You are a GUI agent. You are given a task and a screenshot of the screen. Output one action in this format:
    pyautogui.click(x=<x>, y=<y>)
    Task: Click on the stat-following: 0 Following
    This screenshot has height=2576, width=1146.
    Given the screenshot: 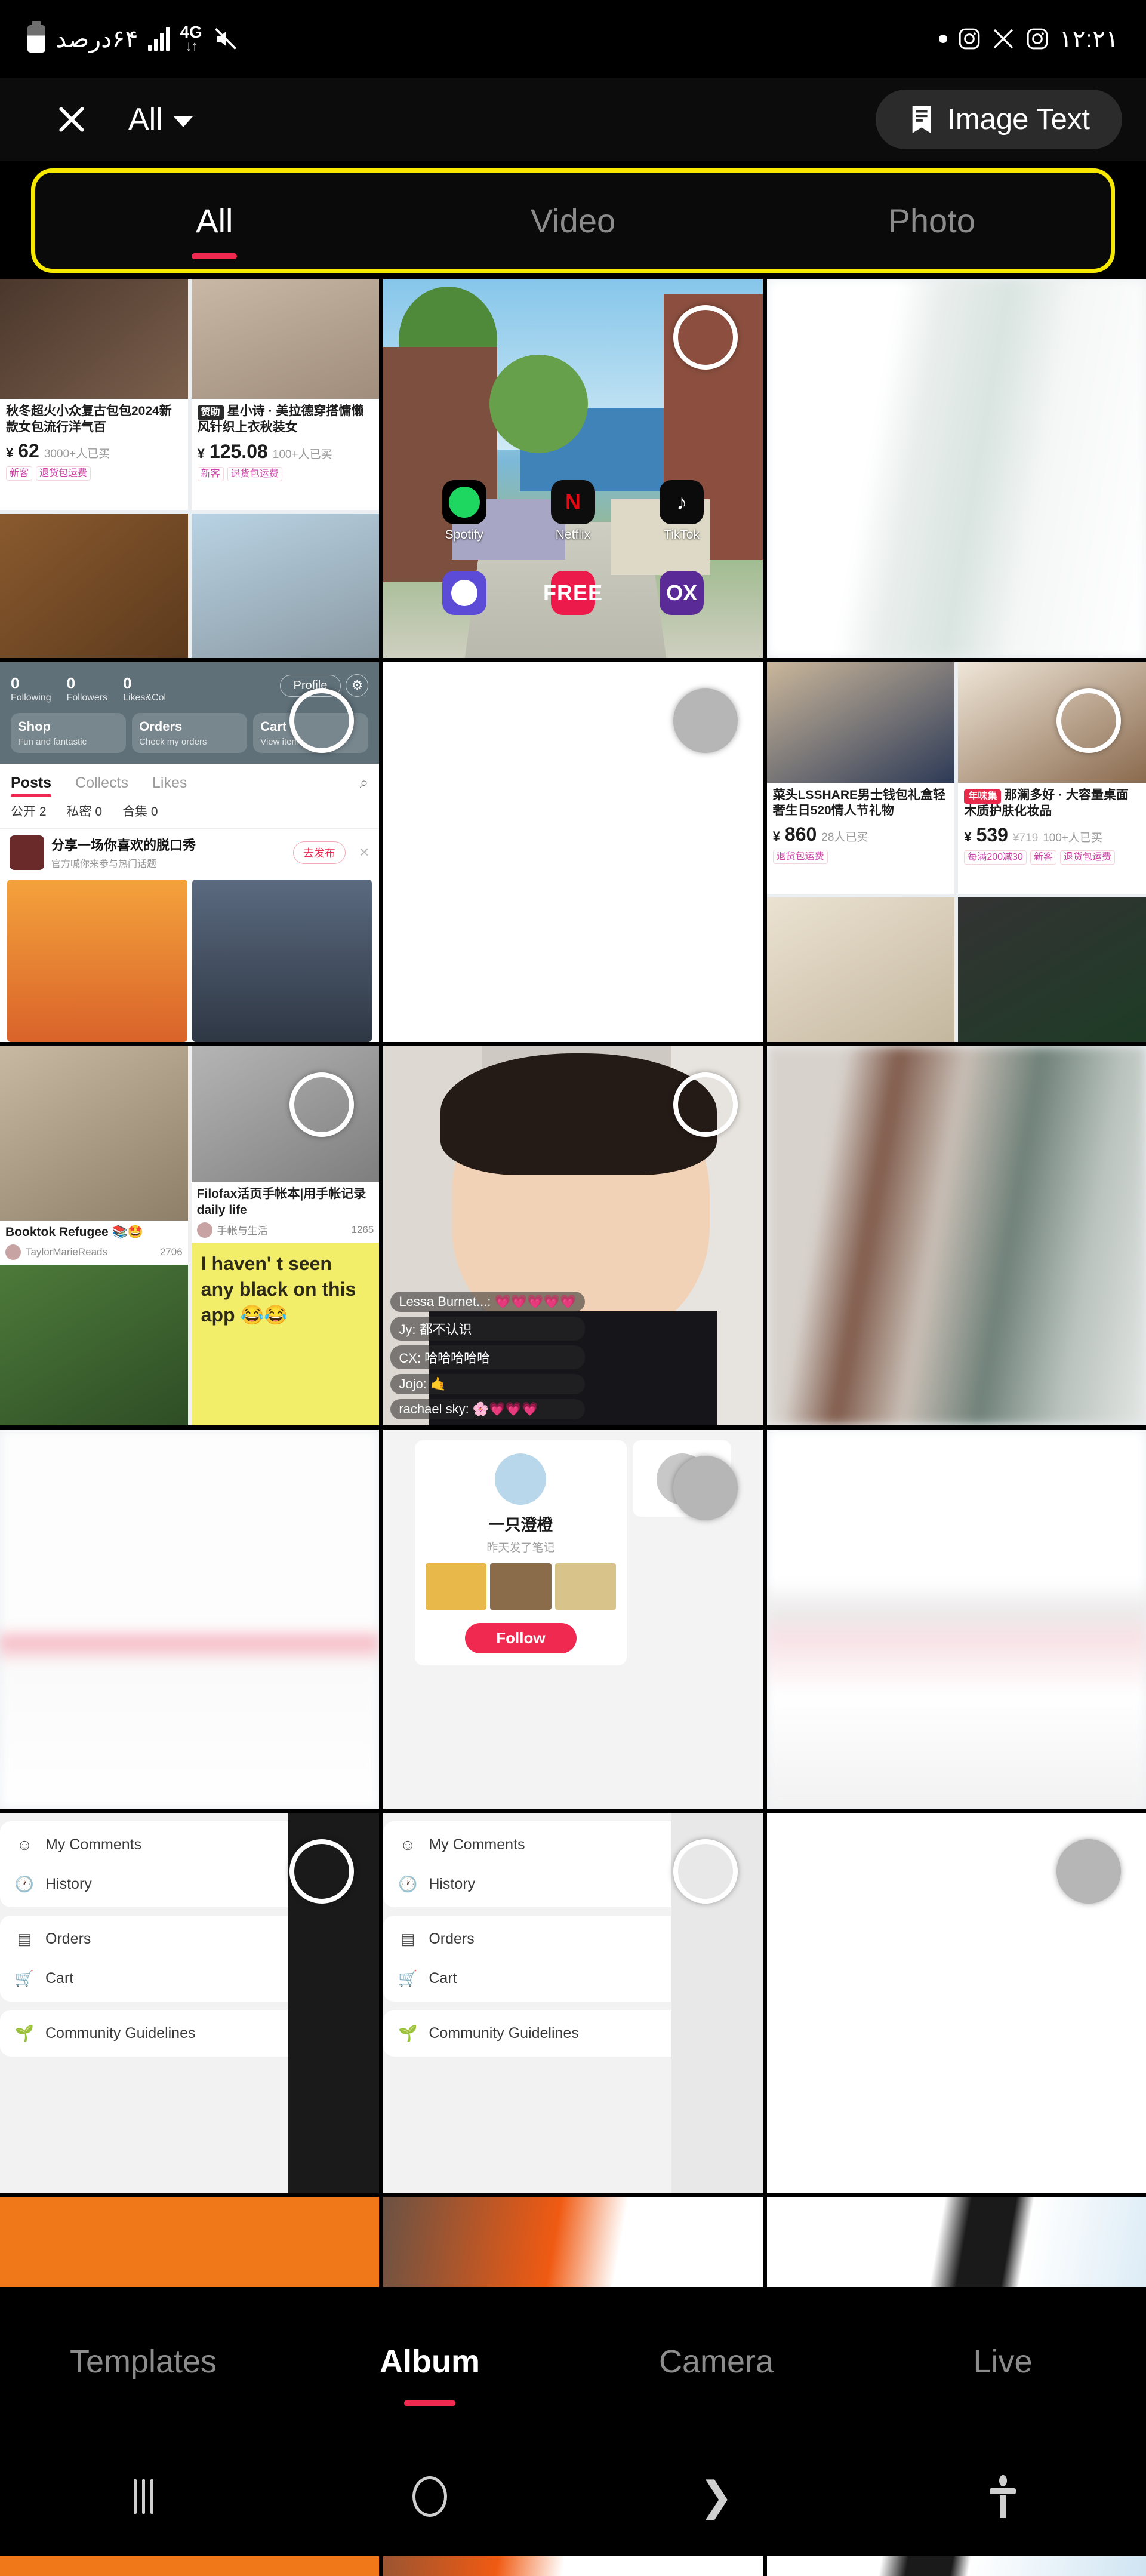 What is the action you would take?
    pyautogui.click(x=31, y=688)
    